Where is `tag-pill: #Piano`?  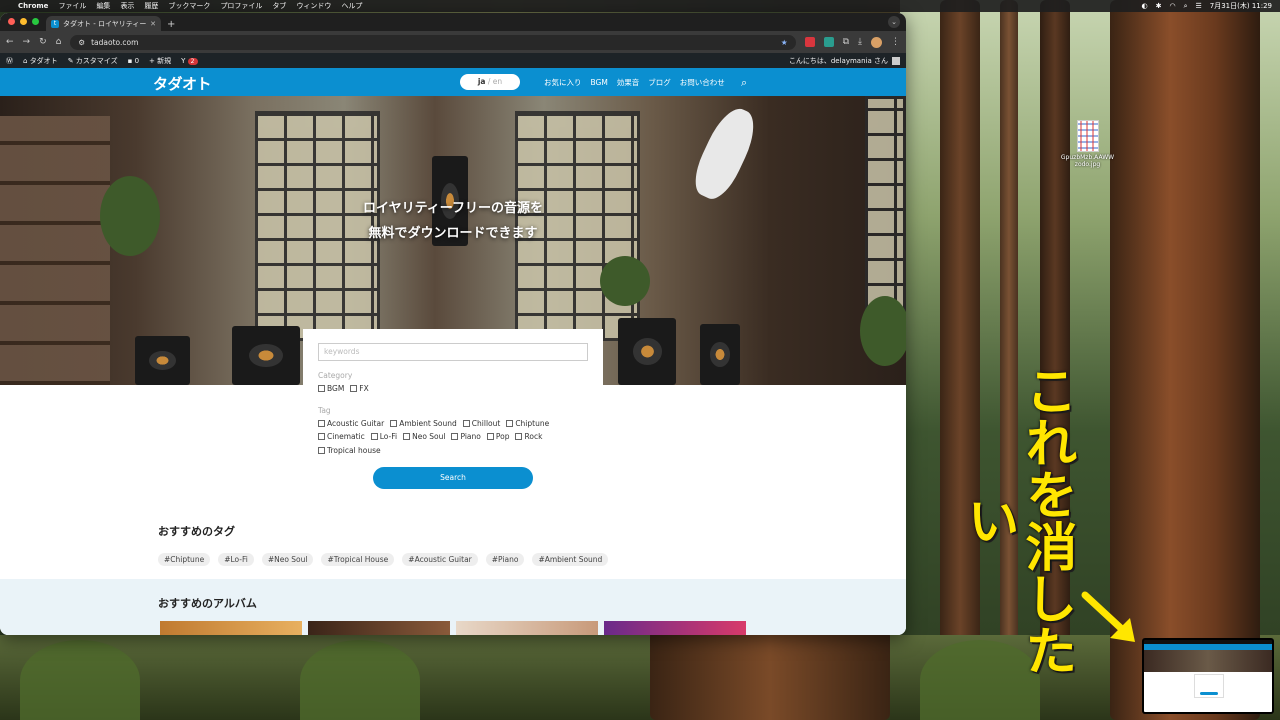 tag-pill: #Piano is located at coordinates (505, 559).